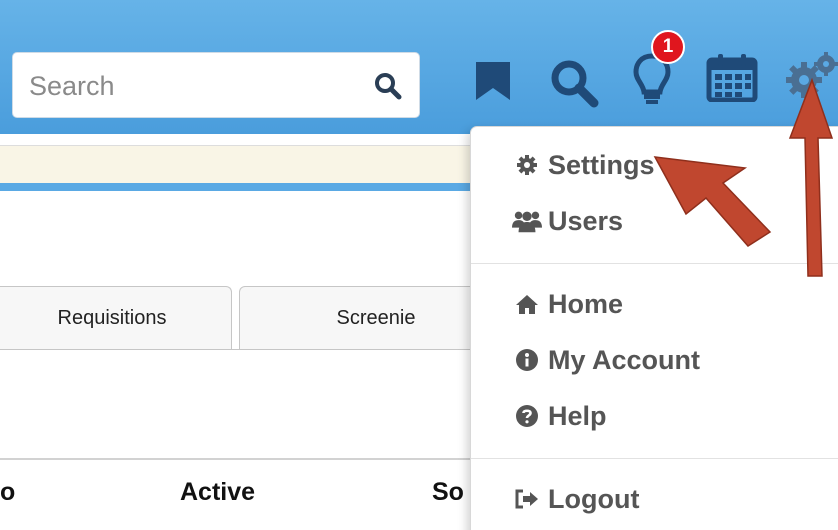 The width and height of the screenshot is (838, 530). What do you see at coordinates (527, 304) in the screenshot?
I see `home-icon` at bounding box center [527, 304].